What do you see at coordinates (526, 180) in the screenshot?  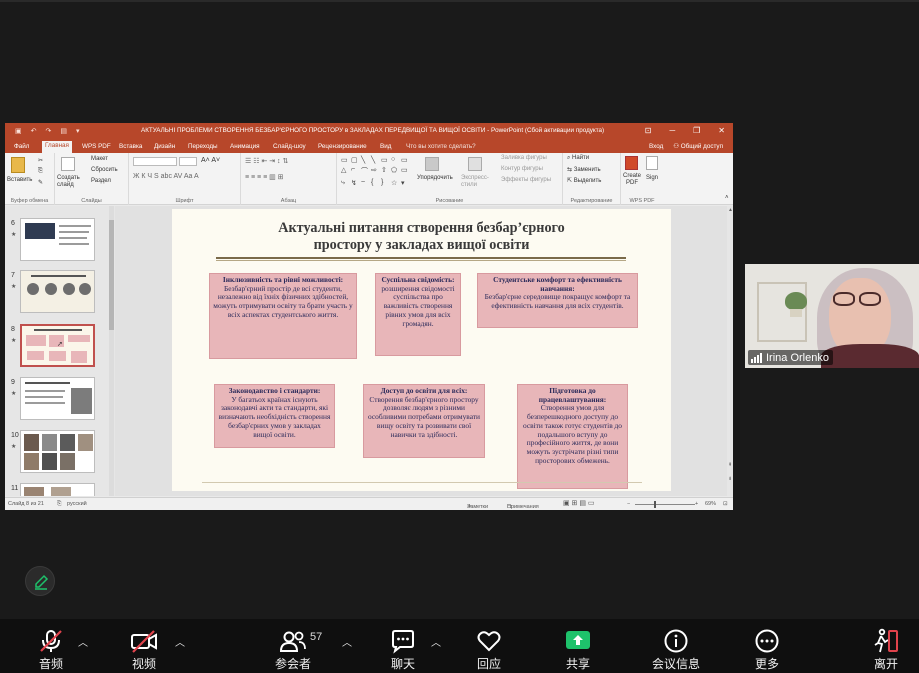 I see `shape-effects-button: Эффекты фигуры` at bounding box center [526, 180].